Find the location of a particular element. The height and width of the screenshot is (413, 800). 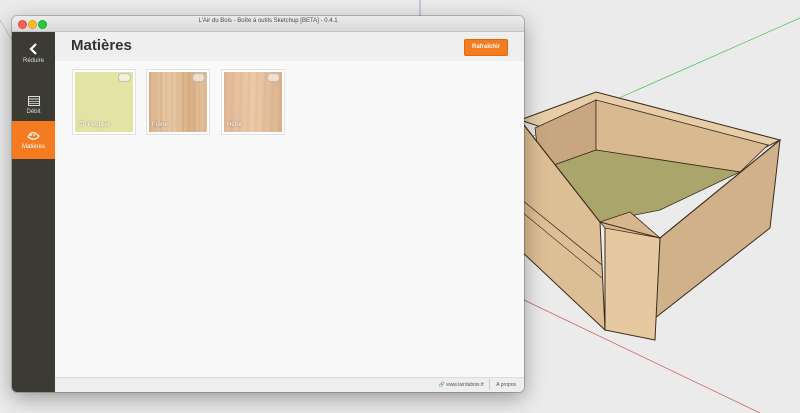

page-header: Matières Rafraîchir is located at coordinates (289, 46).